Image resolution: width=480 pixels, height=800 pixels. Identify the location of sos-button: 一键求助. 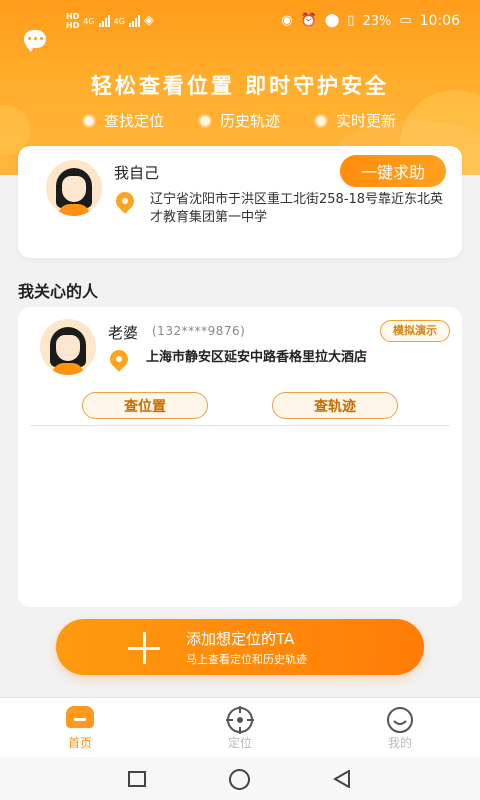
(393, 171).